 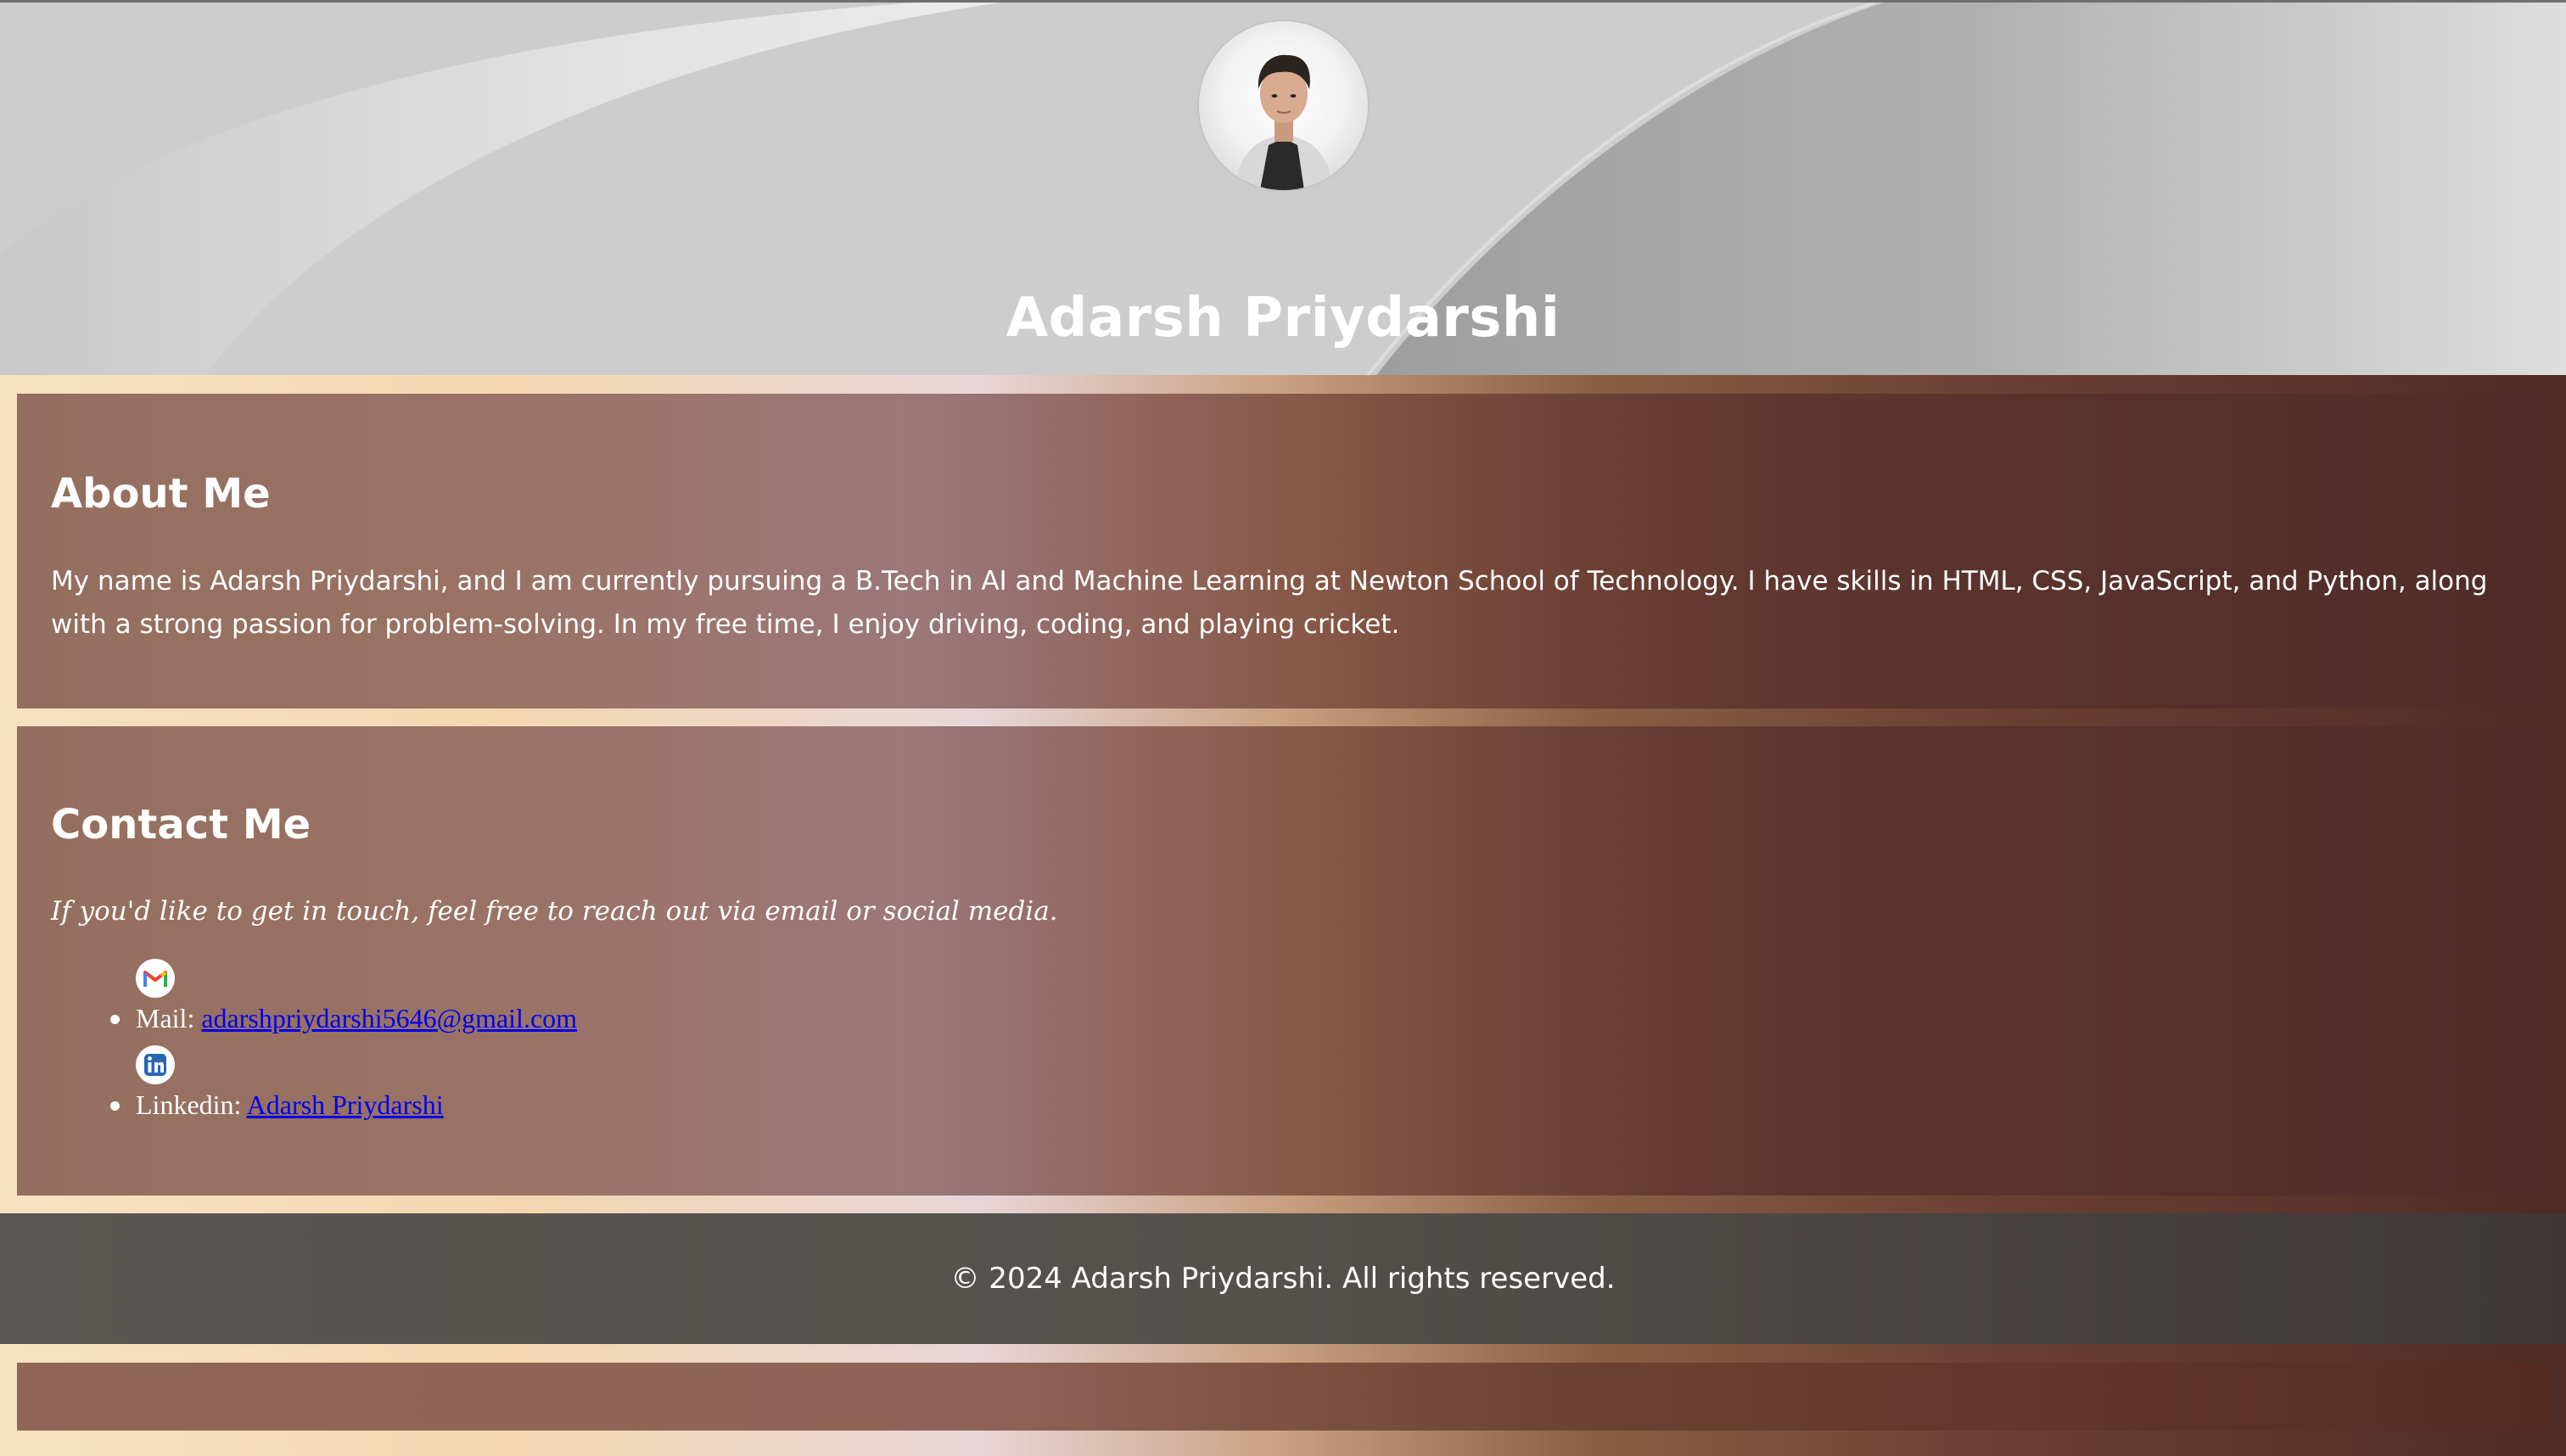 What do you see at coordinates (165, 1018) in the screenshot?
I see `mail-label: Mail:` at bounding box center [165, 1018].